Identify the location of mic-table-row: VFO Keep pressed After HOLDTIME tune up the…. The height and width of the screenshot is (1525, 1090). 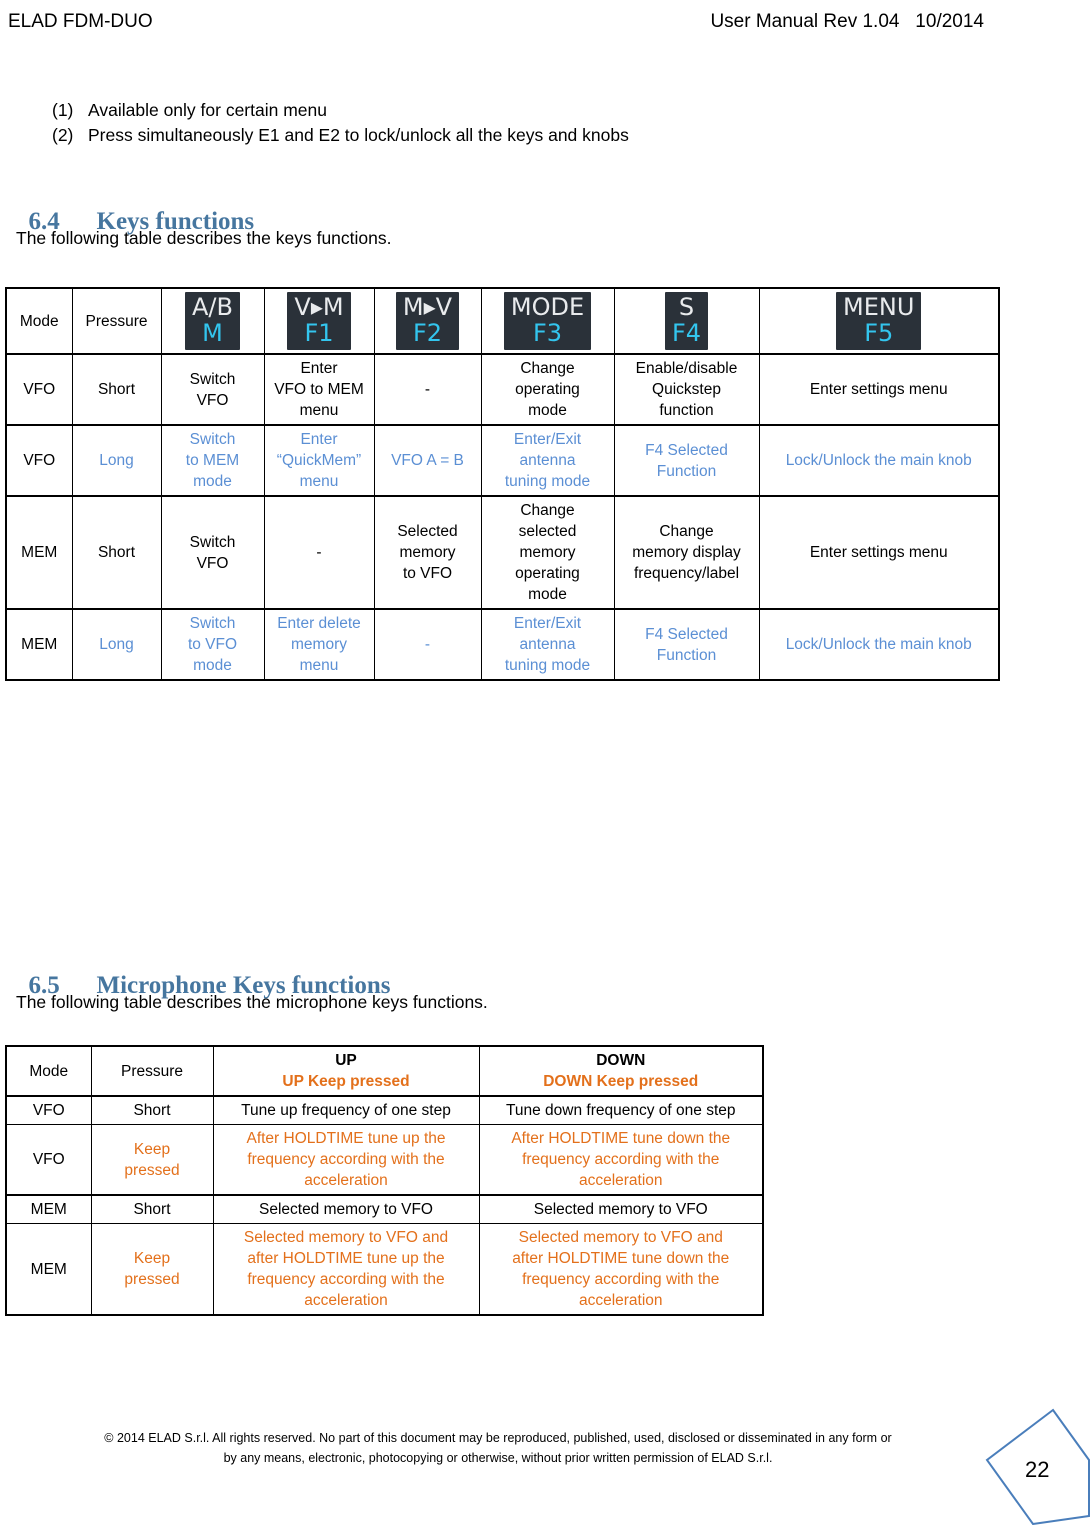
(384, 1160).